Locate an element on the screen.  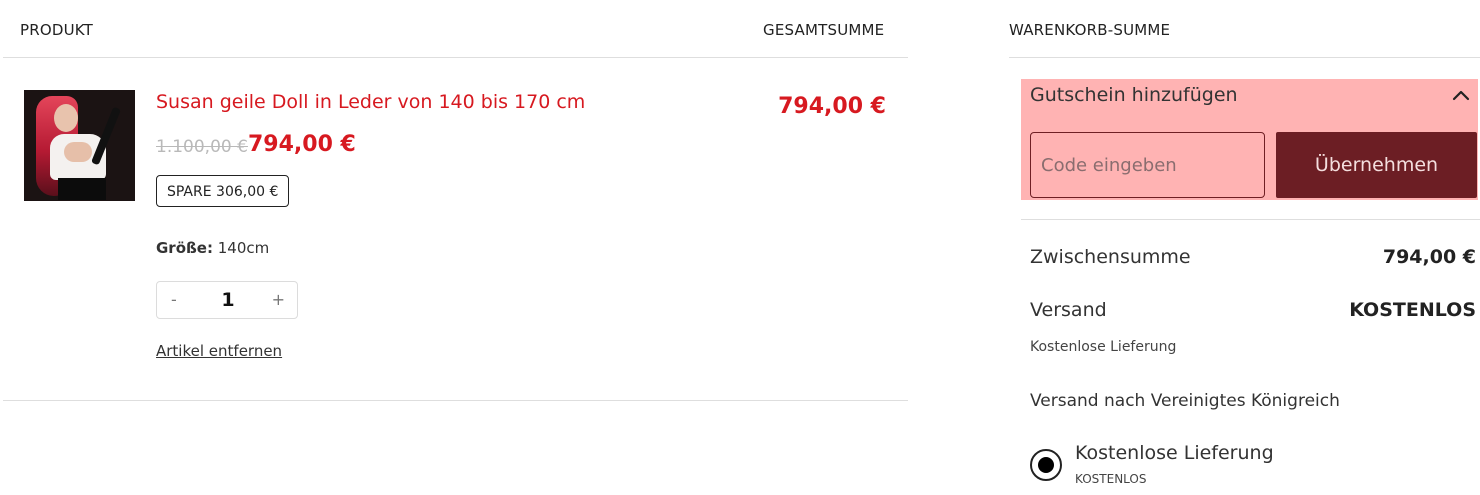
shipping-option-label: Kostenlose Lieferung is located at coordinates (1174, 453).